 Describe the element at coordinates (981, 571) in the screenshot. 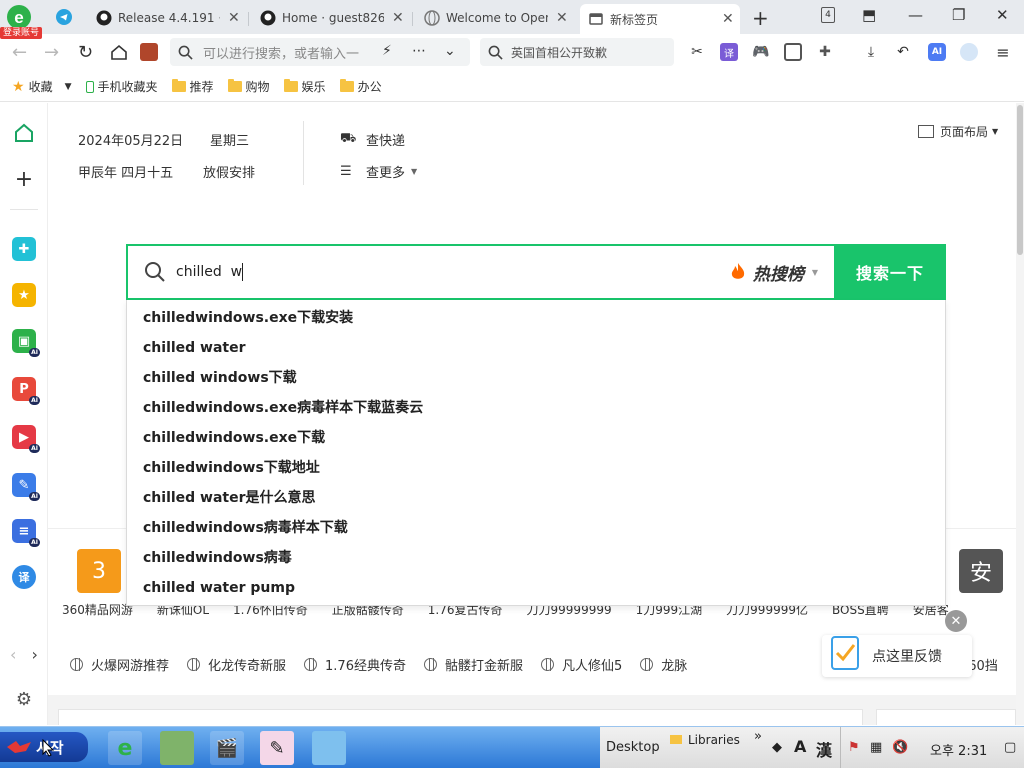

I see `anjuke-app-icon: 安` at that location.